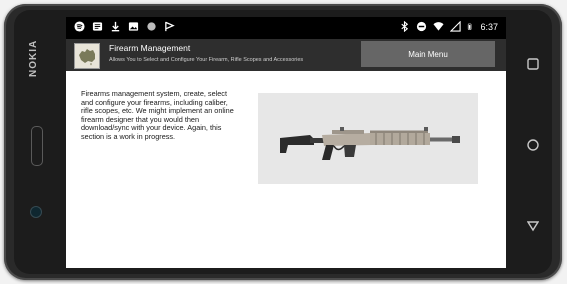 The height and width of the screenshot is (284, 567). I want to click on bluetooth-icon, so click(405, 26).